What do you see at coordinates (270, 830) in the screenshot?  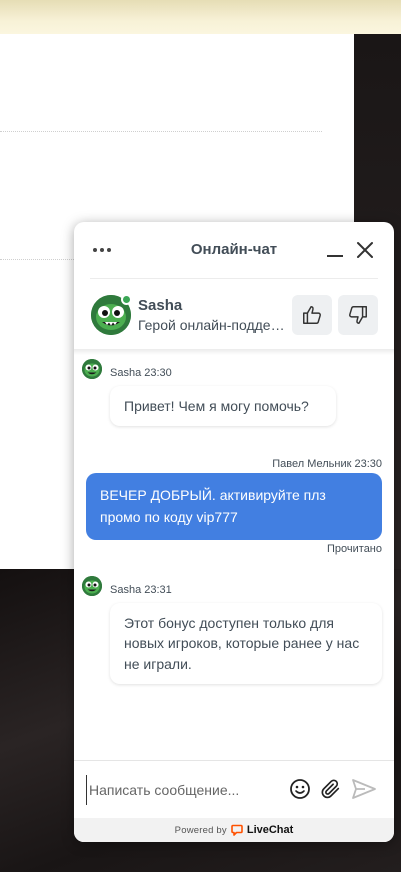 I see `livechat-brand-name: LiveChat` at bounding box center [270, 830].